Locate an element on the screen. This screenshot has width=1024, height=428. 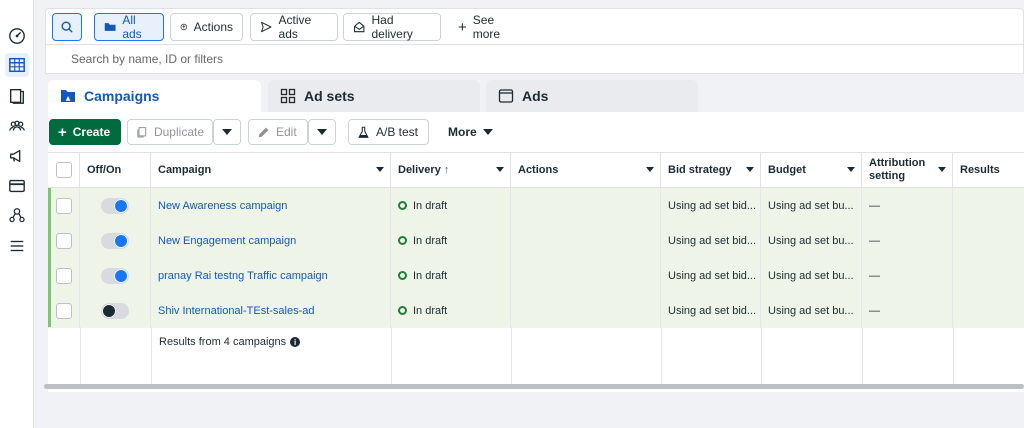
envelope-open-icon is located at coordinates (359, 27).